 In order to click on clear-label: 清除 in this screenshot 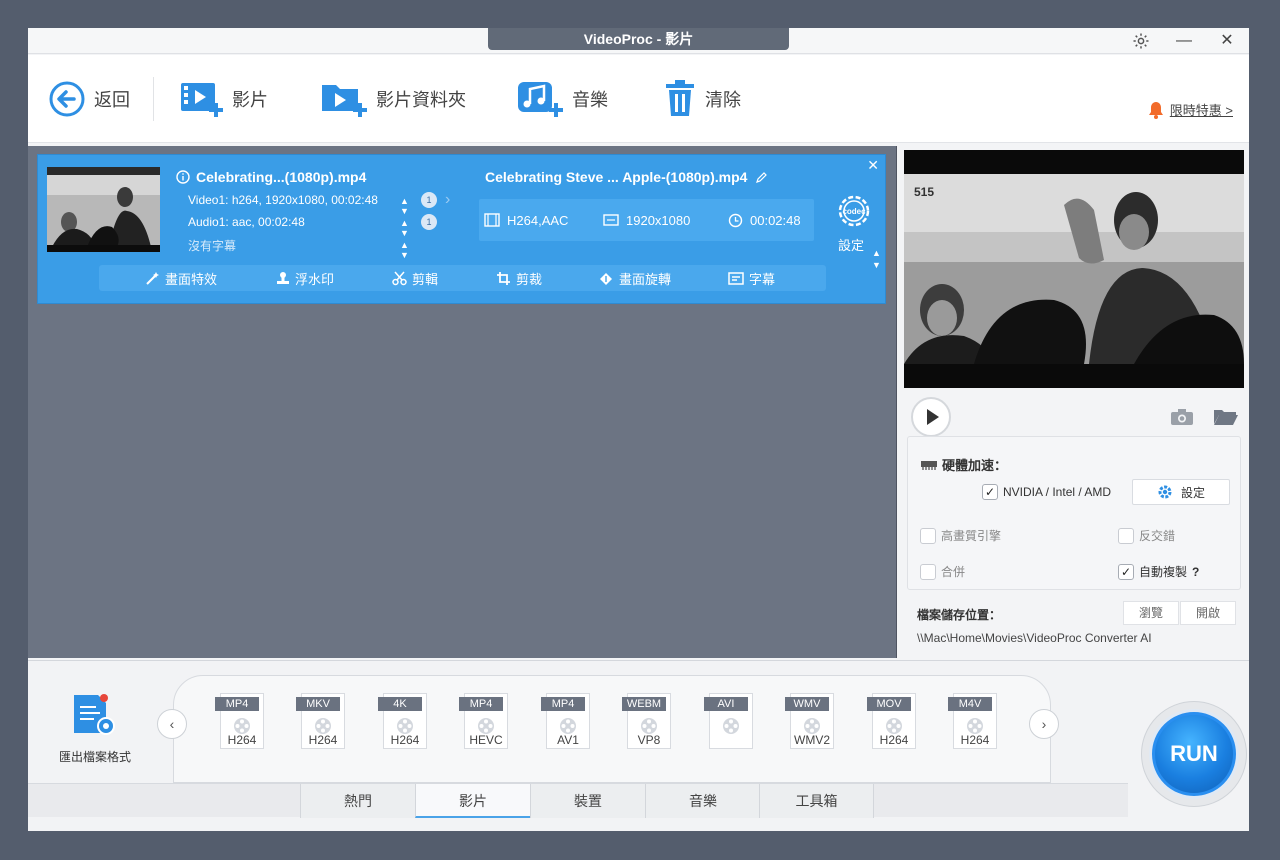, I will do `click(723, 100)`.